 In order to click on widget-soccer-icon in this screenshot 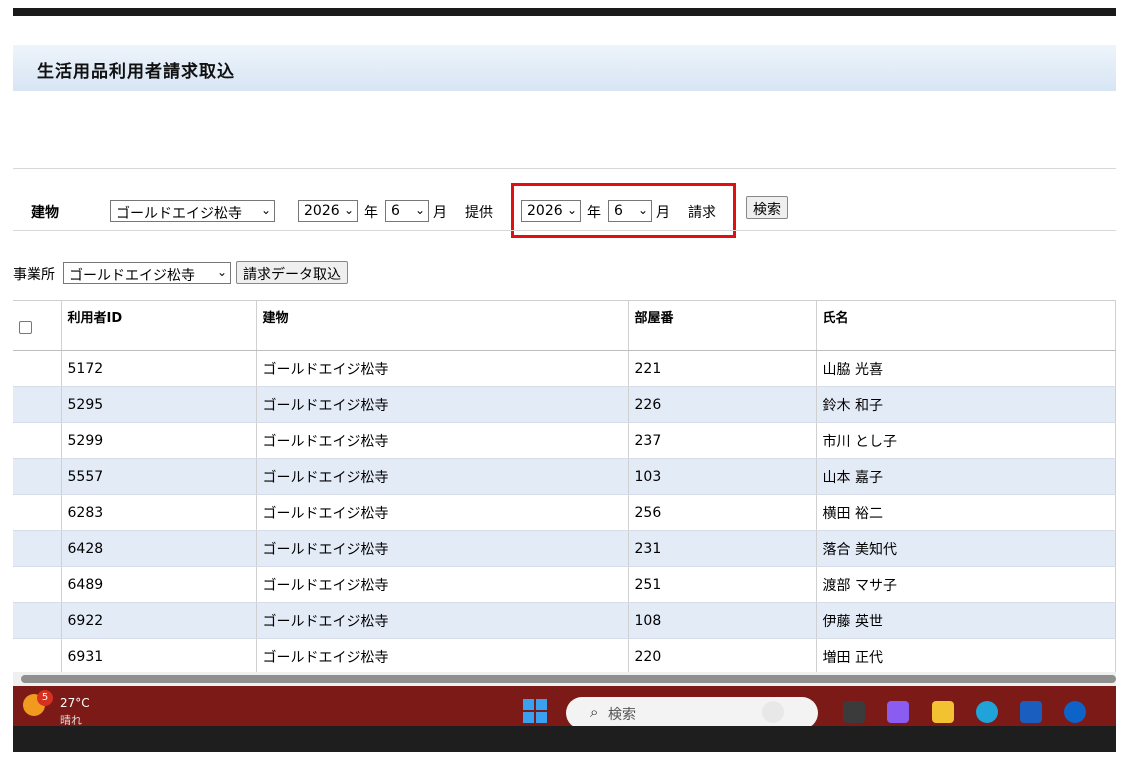, I will do `click(773, 712)`.